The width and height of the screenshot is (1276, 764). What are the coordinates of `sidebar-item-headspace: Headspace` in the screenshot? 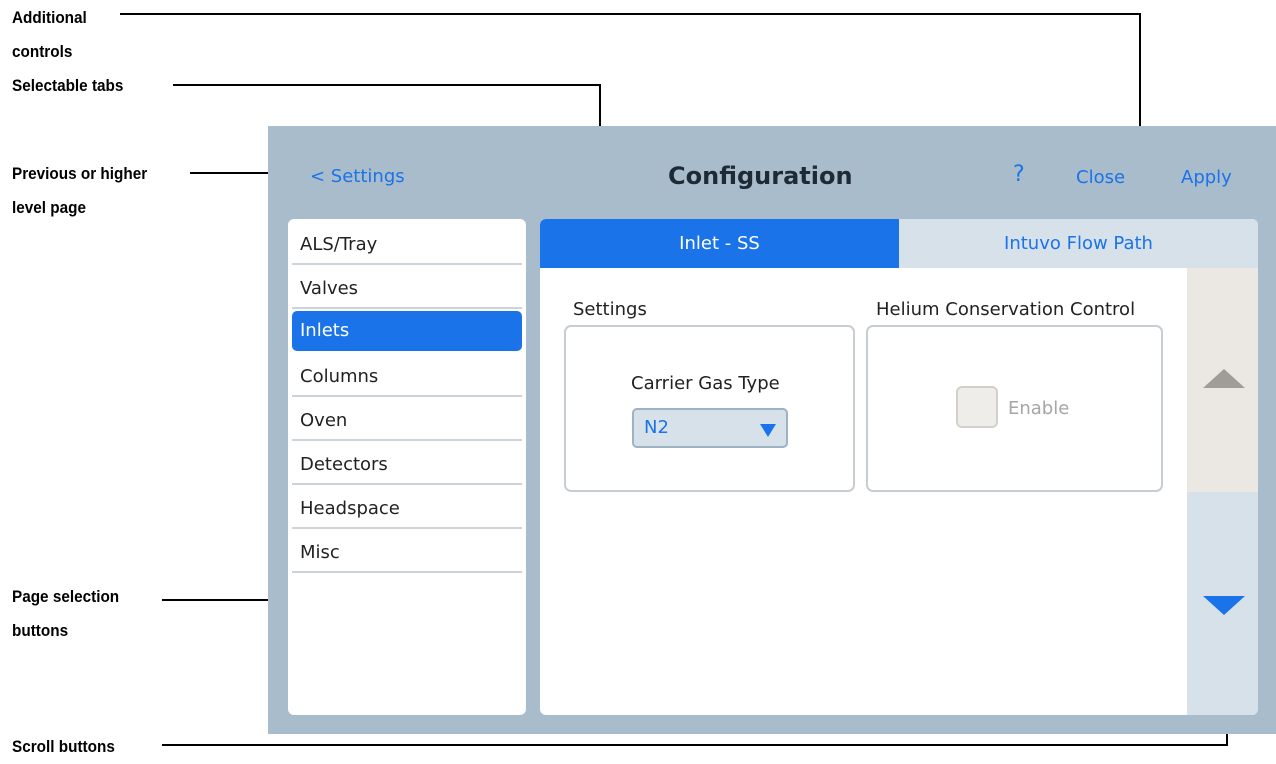 It's located at (407, 509).